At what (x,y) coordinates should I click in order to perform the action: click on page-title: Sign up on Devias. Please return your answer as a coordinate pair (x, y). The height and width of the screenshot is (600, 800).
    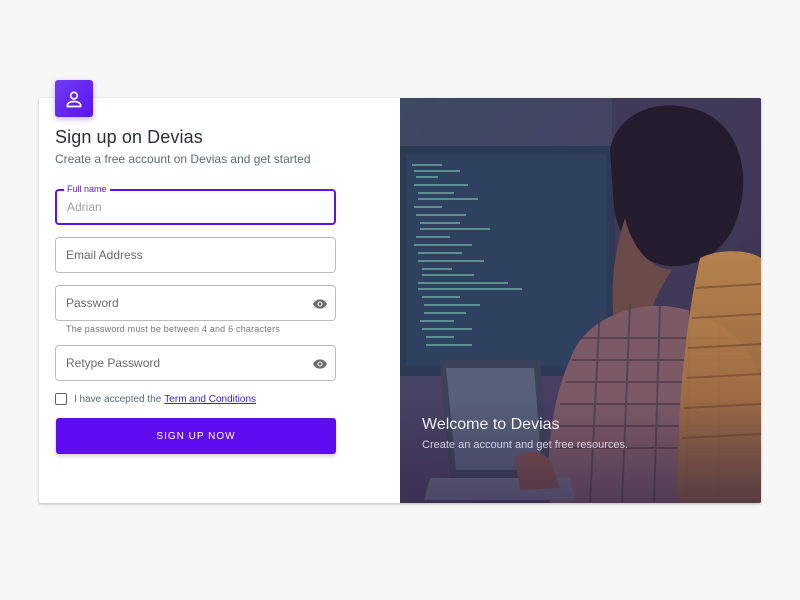
    Looking at the image, I should click on (129, 137).